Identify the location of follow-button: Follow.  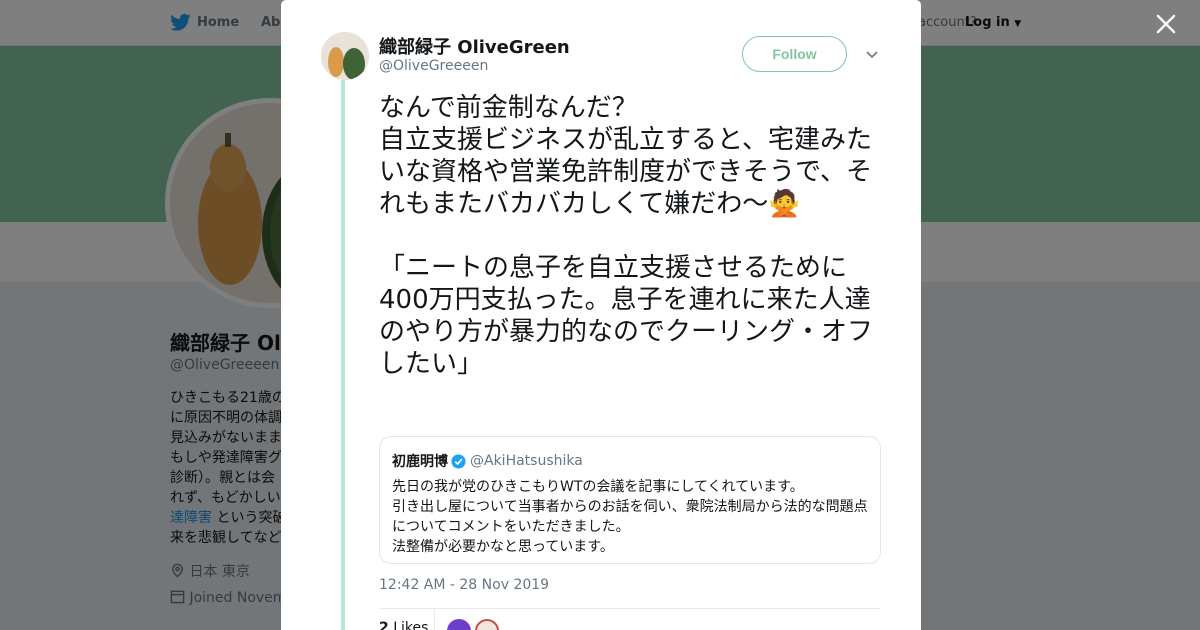
(794, 54).